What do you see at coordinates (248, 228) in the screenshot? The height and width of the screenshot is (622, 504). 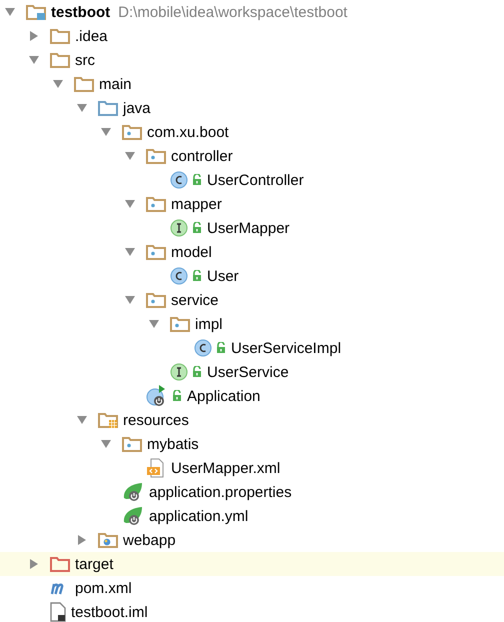 I see `tree-item: UserMapper` at bounding box center [248, 228].